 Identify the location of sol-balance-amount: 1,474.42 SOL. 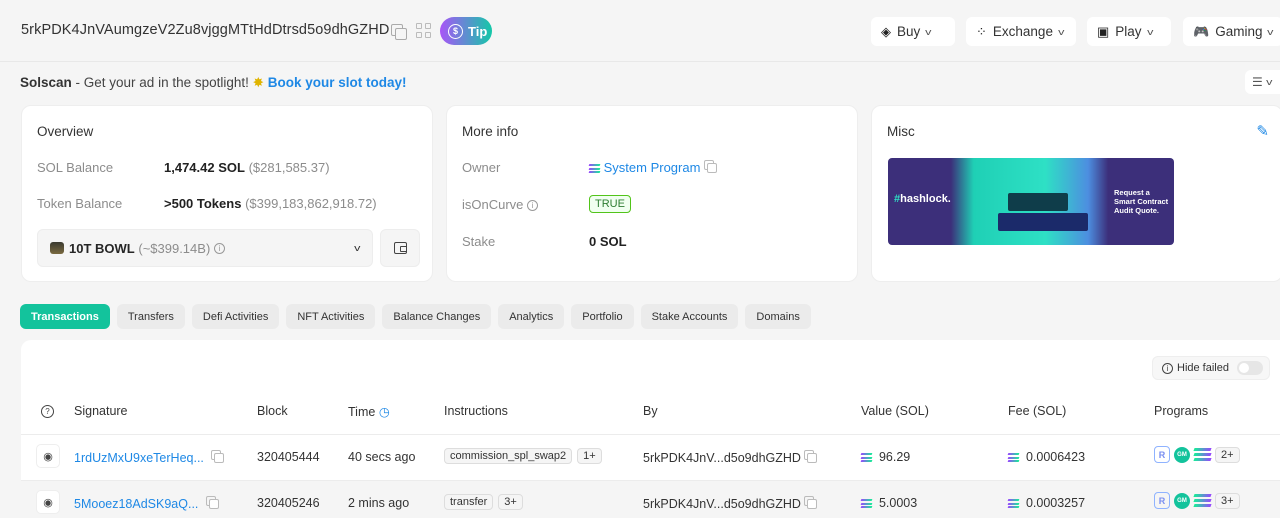
(204, 167).